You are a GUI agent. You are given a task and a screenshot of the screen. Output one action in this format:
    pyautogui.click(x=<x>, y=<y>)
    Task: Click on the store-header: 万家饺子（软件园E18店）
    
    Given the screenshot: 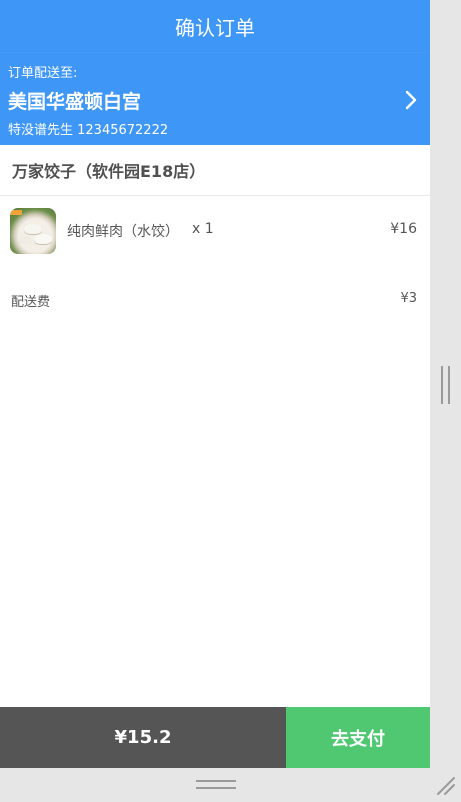 What is the action you would take?
    pyautogui.click(x=215, y=170)
    